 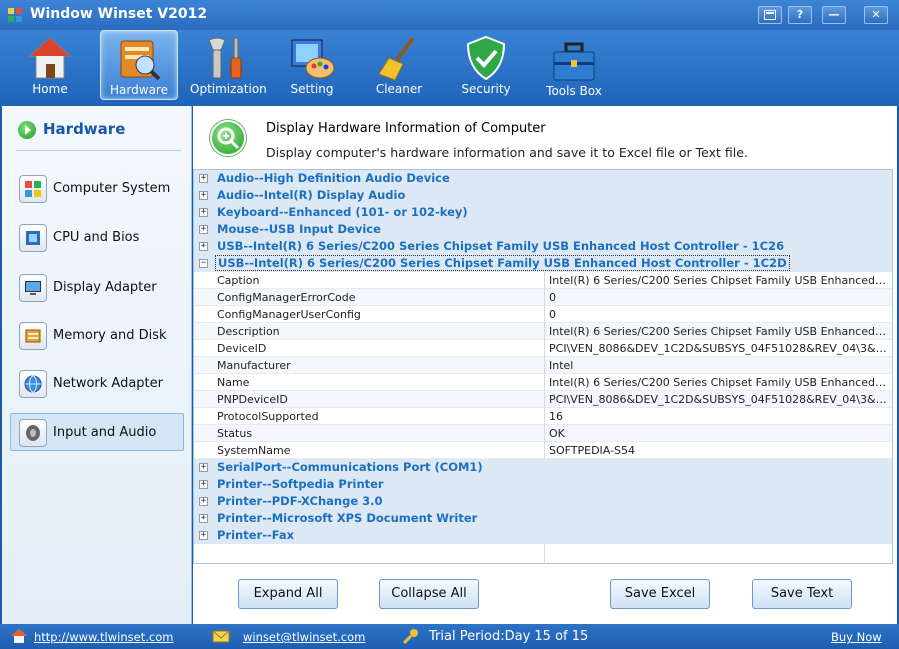 I want to click on buy-now-link: Buy Now, so click(x=856, y=637).